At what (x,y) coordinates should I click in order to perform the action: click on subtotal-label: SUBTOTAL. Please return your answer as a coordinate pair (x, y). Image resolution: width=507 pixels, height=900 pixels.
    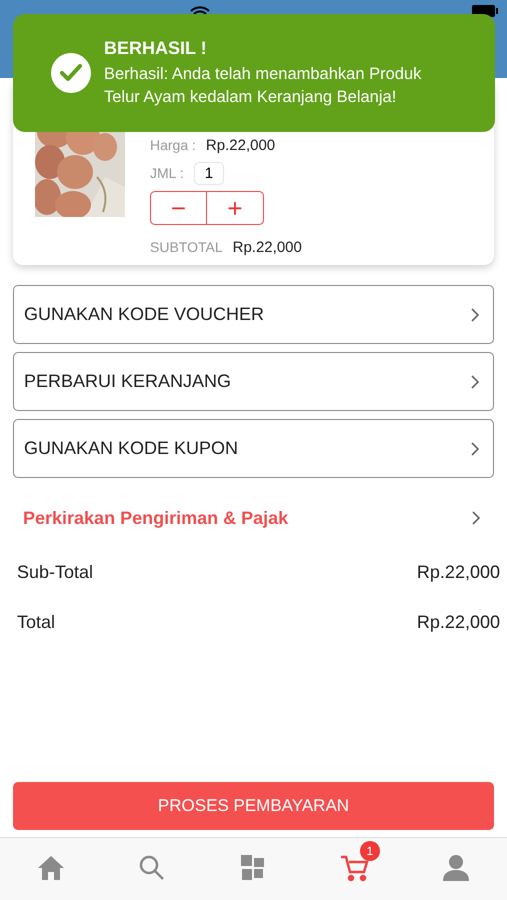
    Looking at the image, I should click on (186, 247).